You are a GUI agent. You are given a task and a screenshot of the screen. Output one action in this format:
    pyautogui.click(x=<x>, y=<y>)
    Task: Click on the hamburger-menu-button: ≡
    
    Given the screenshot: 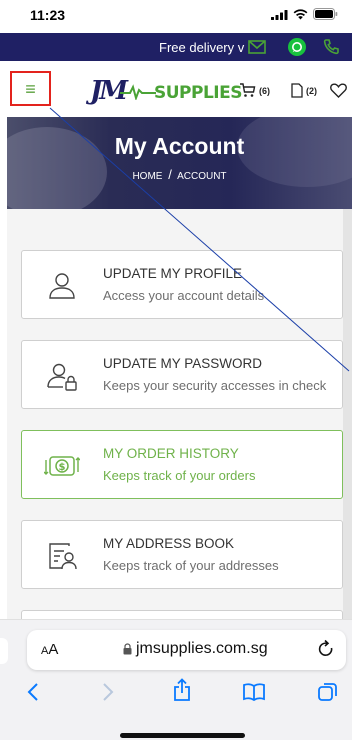 What is the action you would take?
    pyautogui.click(x=30, y=88)
    